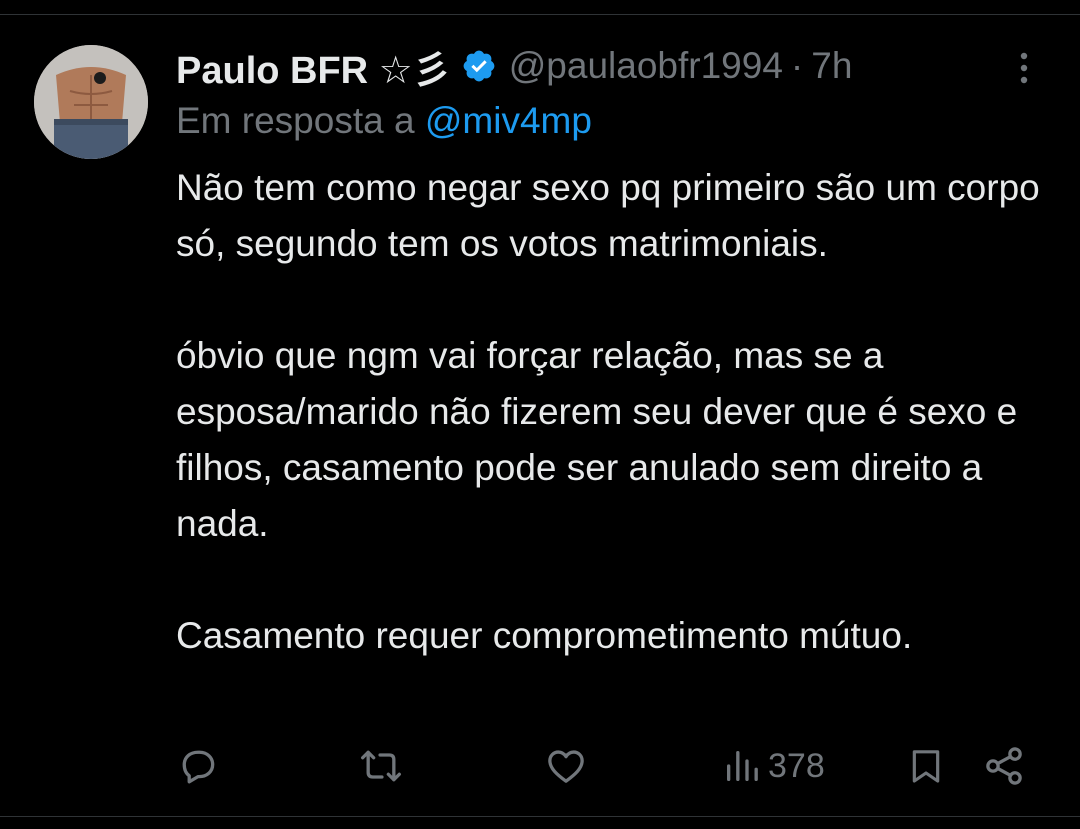 This screenshot has height=829, width=1080. What do you see at coordinates (742, 766) in the screenshot?
I see `views-icon` at bounding box center [742, 766].